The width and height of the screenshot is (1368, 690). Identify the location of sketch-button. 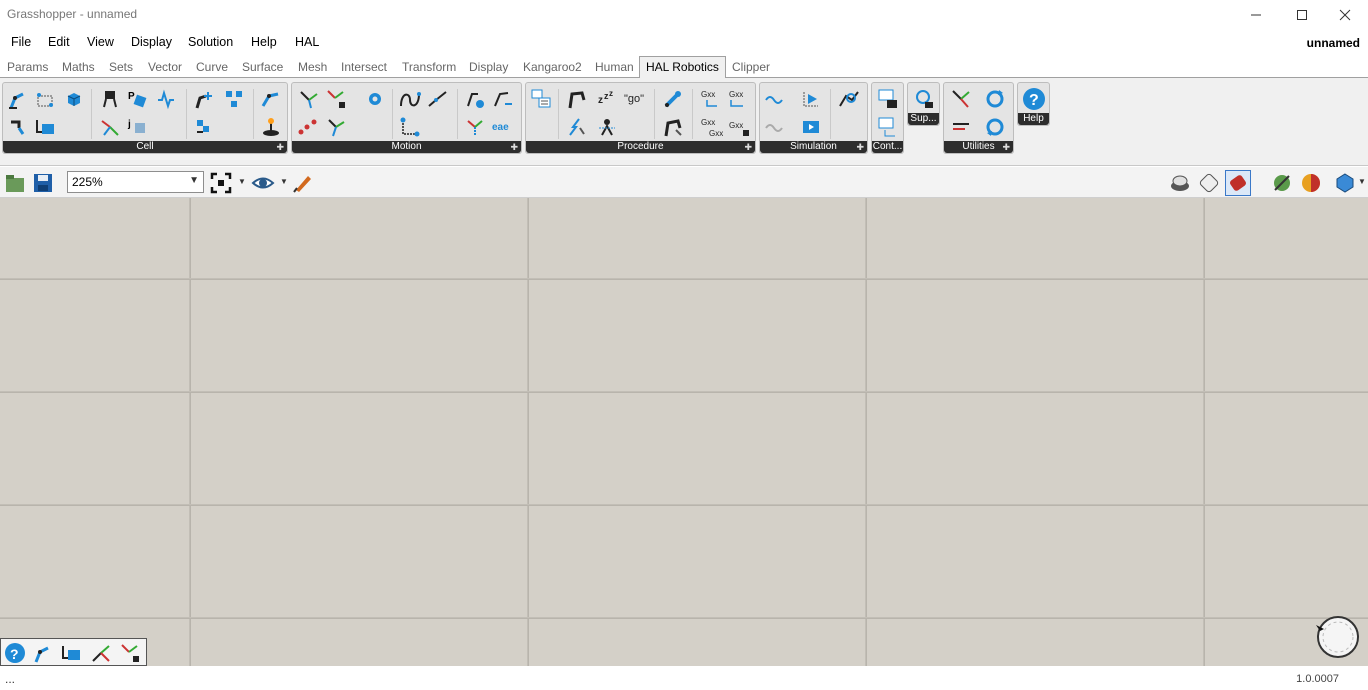
(303, 183).